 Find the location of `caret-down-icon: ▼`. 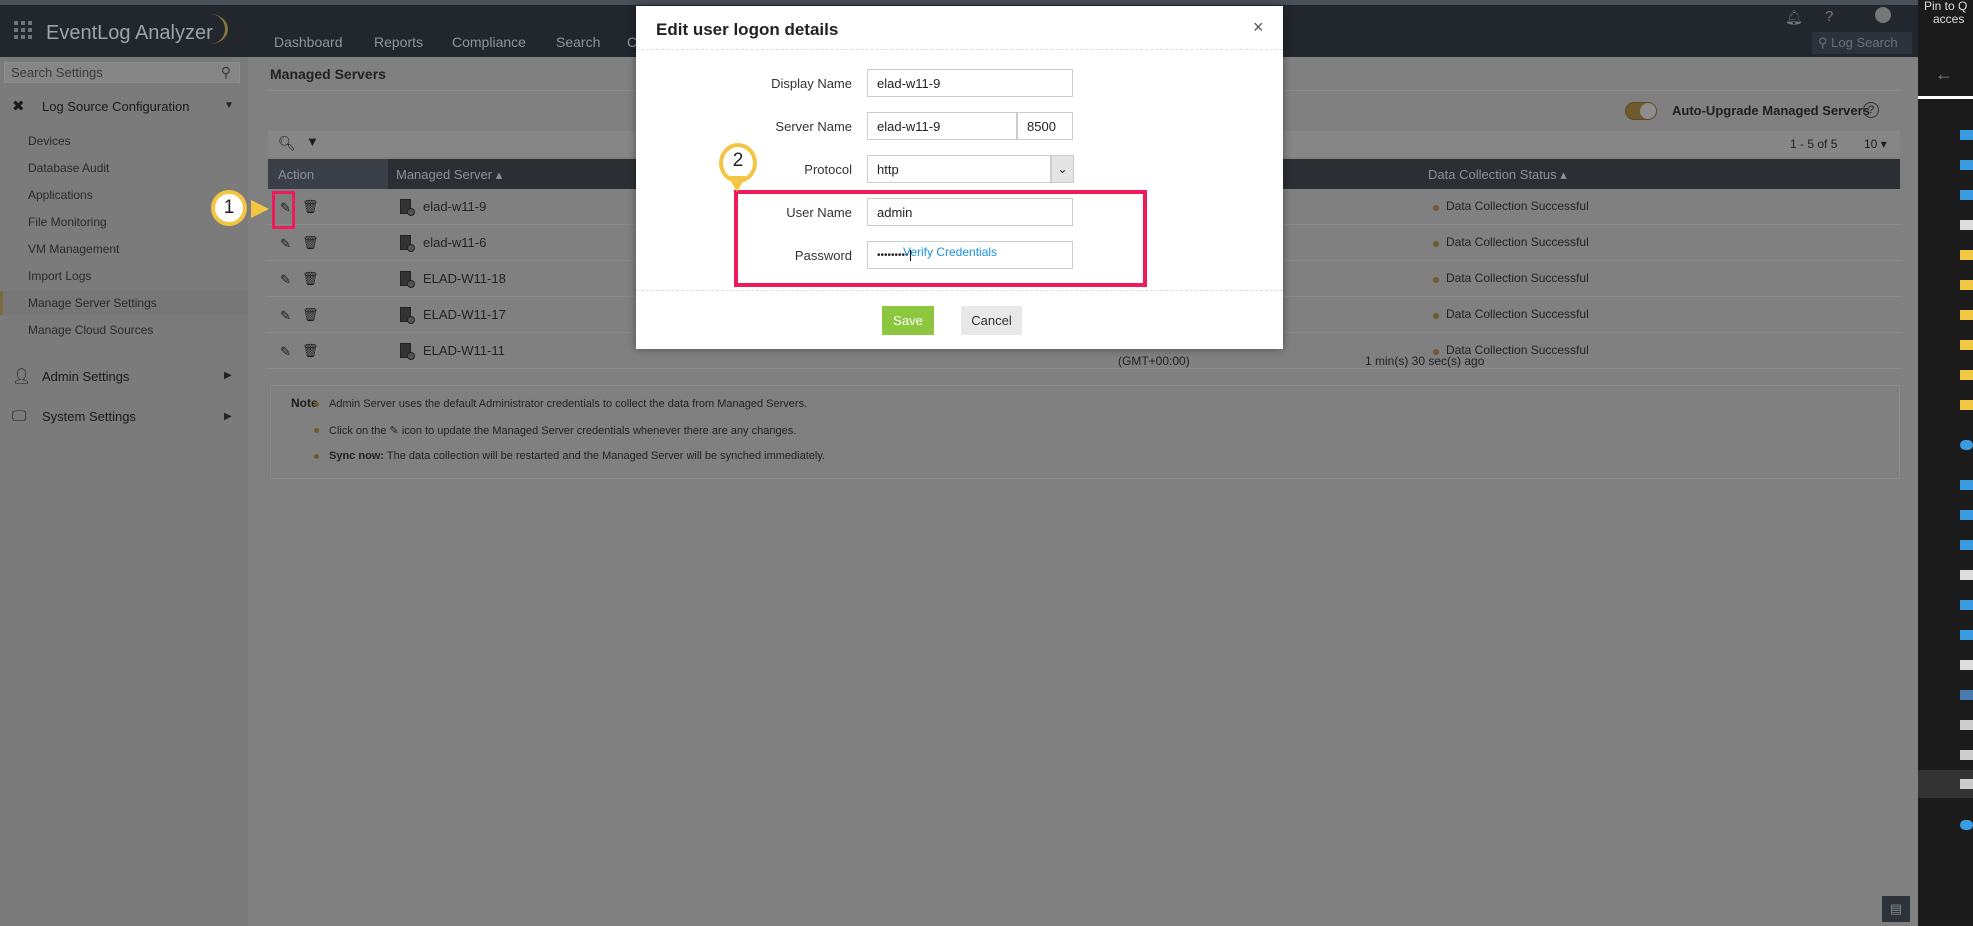

caret-down-icon: ▼ is located at coordinates (229, 105).